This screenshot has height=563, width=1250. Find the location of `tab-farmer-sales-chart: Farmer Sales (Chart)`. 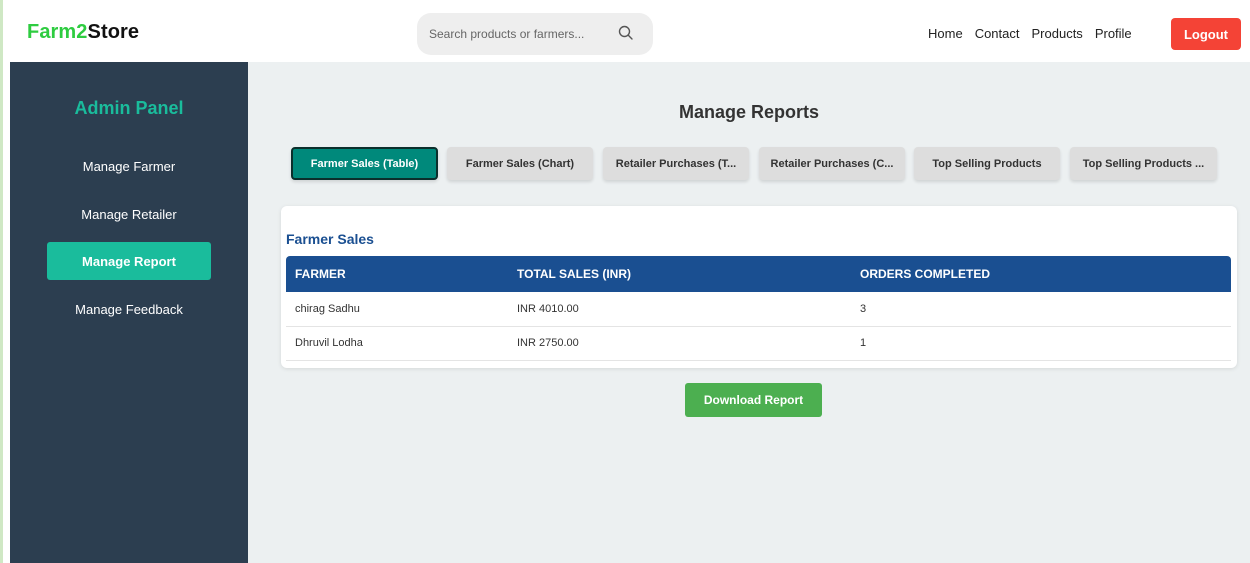

tab-farmer-sales-chart: Farmer Sales (Chart) is located at coordinates (520, 163).